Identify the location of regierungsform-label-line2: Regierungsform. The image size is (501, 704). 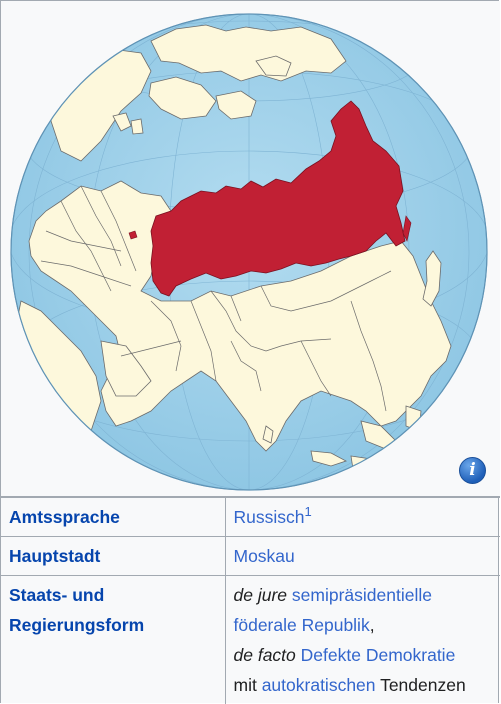
(76, 625).